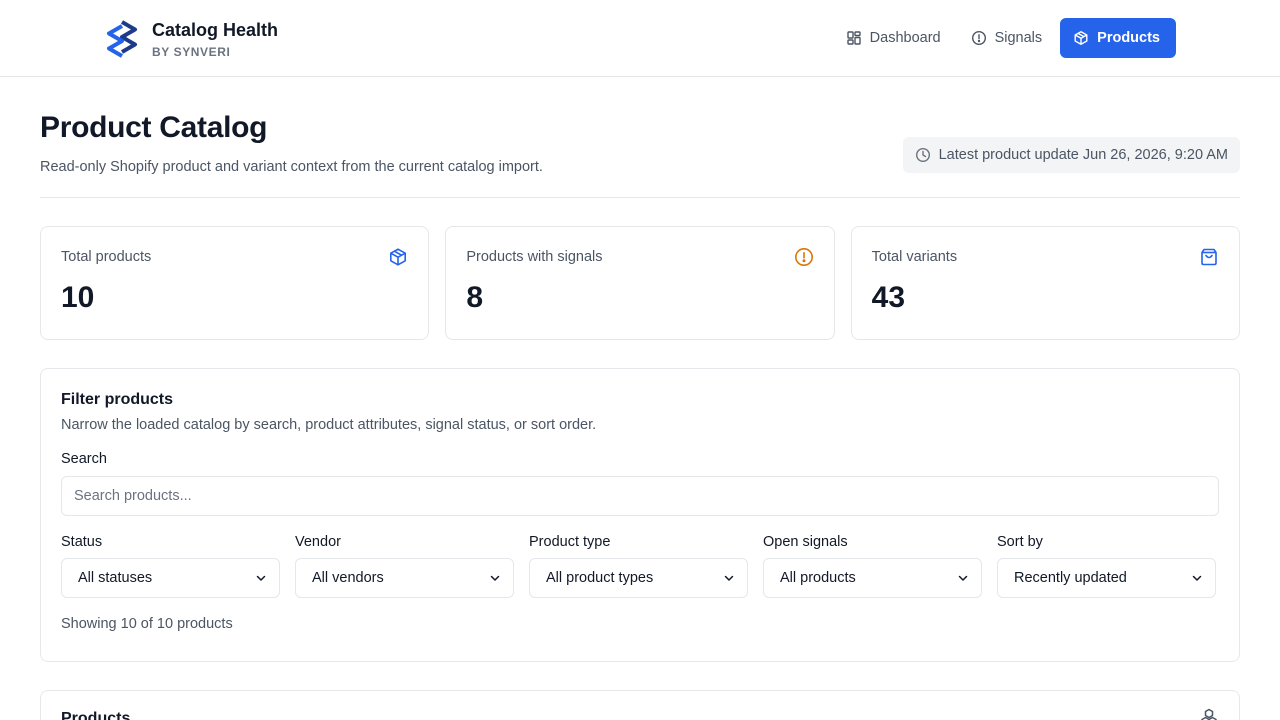 Image resolution: width=1280 pixels, height=720 pixels. What do you see at coordinates (888, 297) in the screenshot?
I see `stat-value: 43` at bounding box center [888, 297].